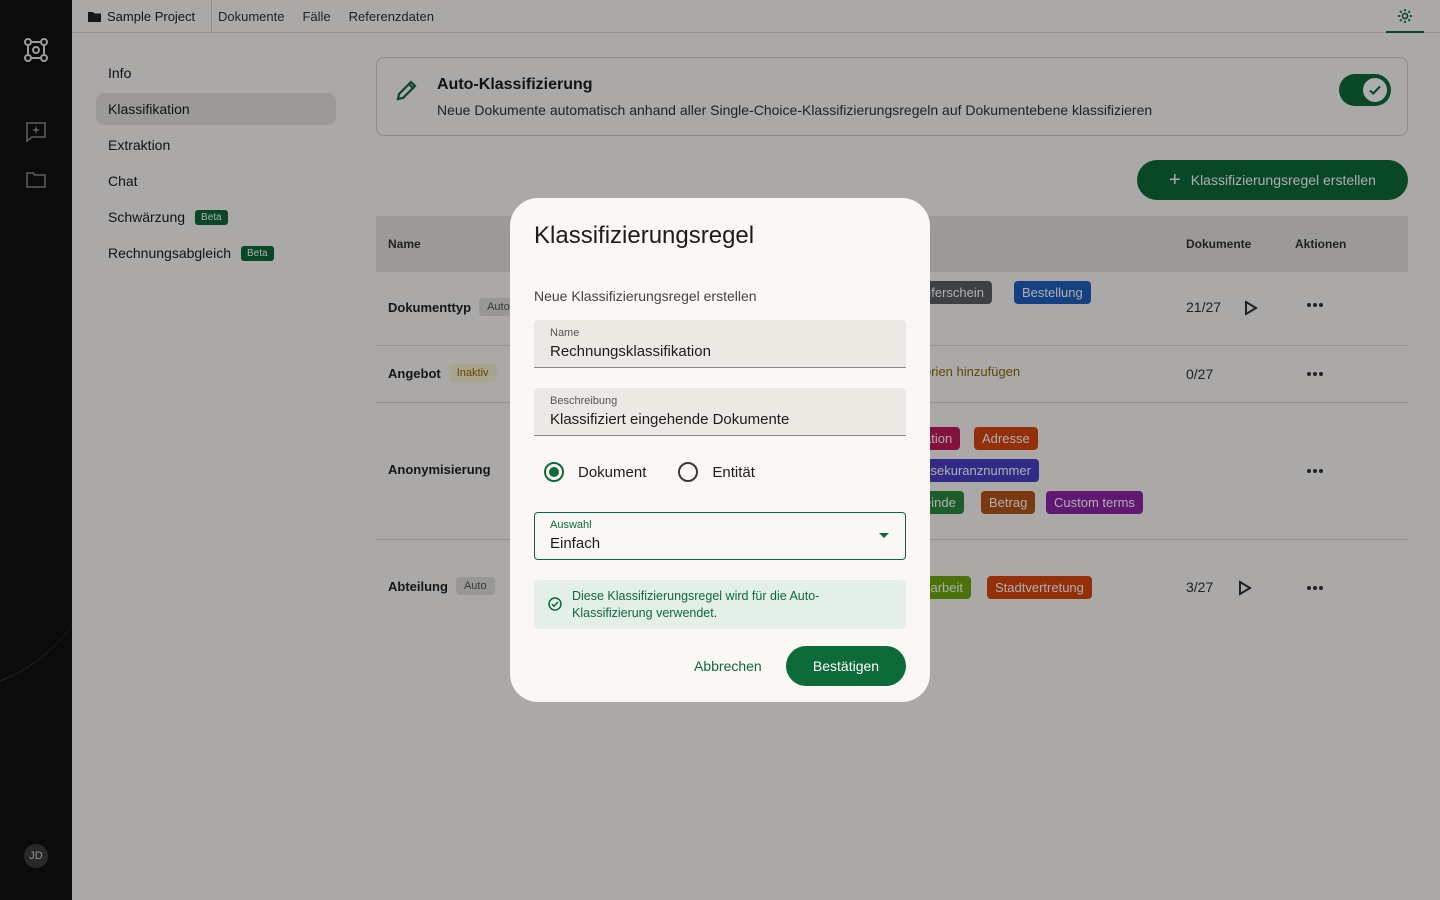  Describe the element at coordinates (688, 472) in the screenshot. I see `radio-circle` at that location.